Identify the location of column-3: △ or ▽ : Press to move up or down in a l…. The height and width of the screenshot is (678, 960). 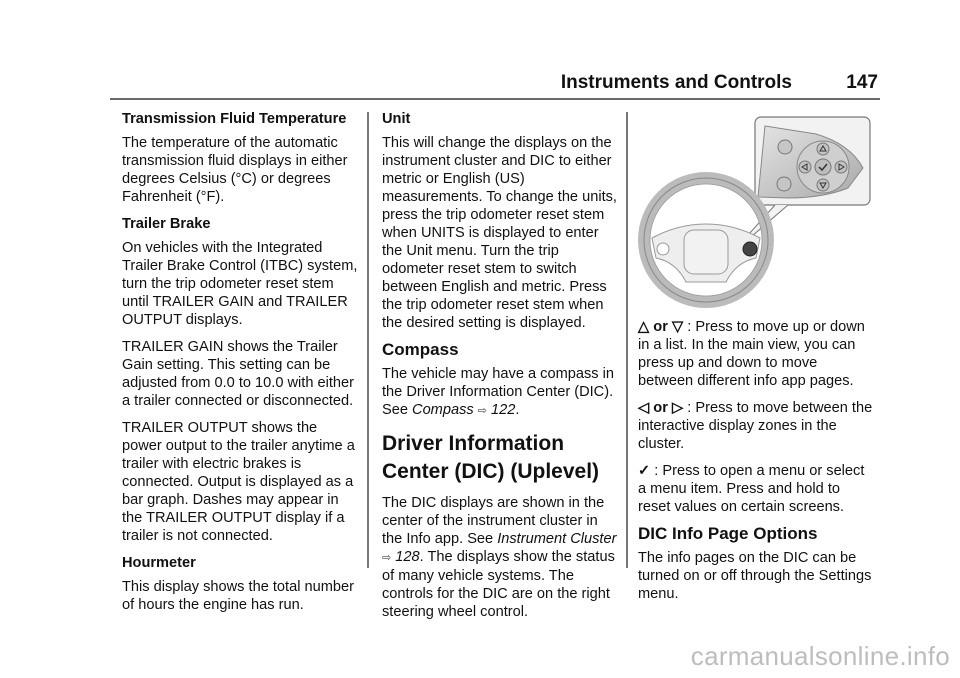
(757, 465).